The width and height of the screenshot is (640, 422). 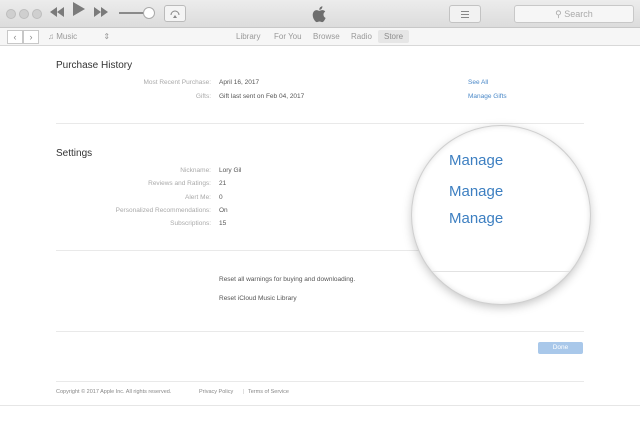 What do you see at coordinates (57, 13) in the screenshot?
I see `rewind-icon` at bounding box center [57, 13].